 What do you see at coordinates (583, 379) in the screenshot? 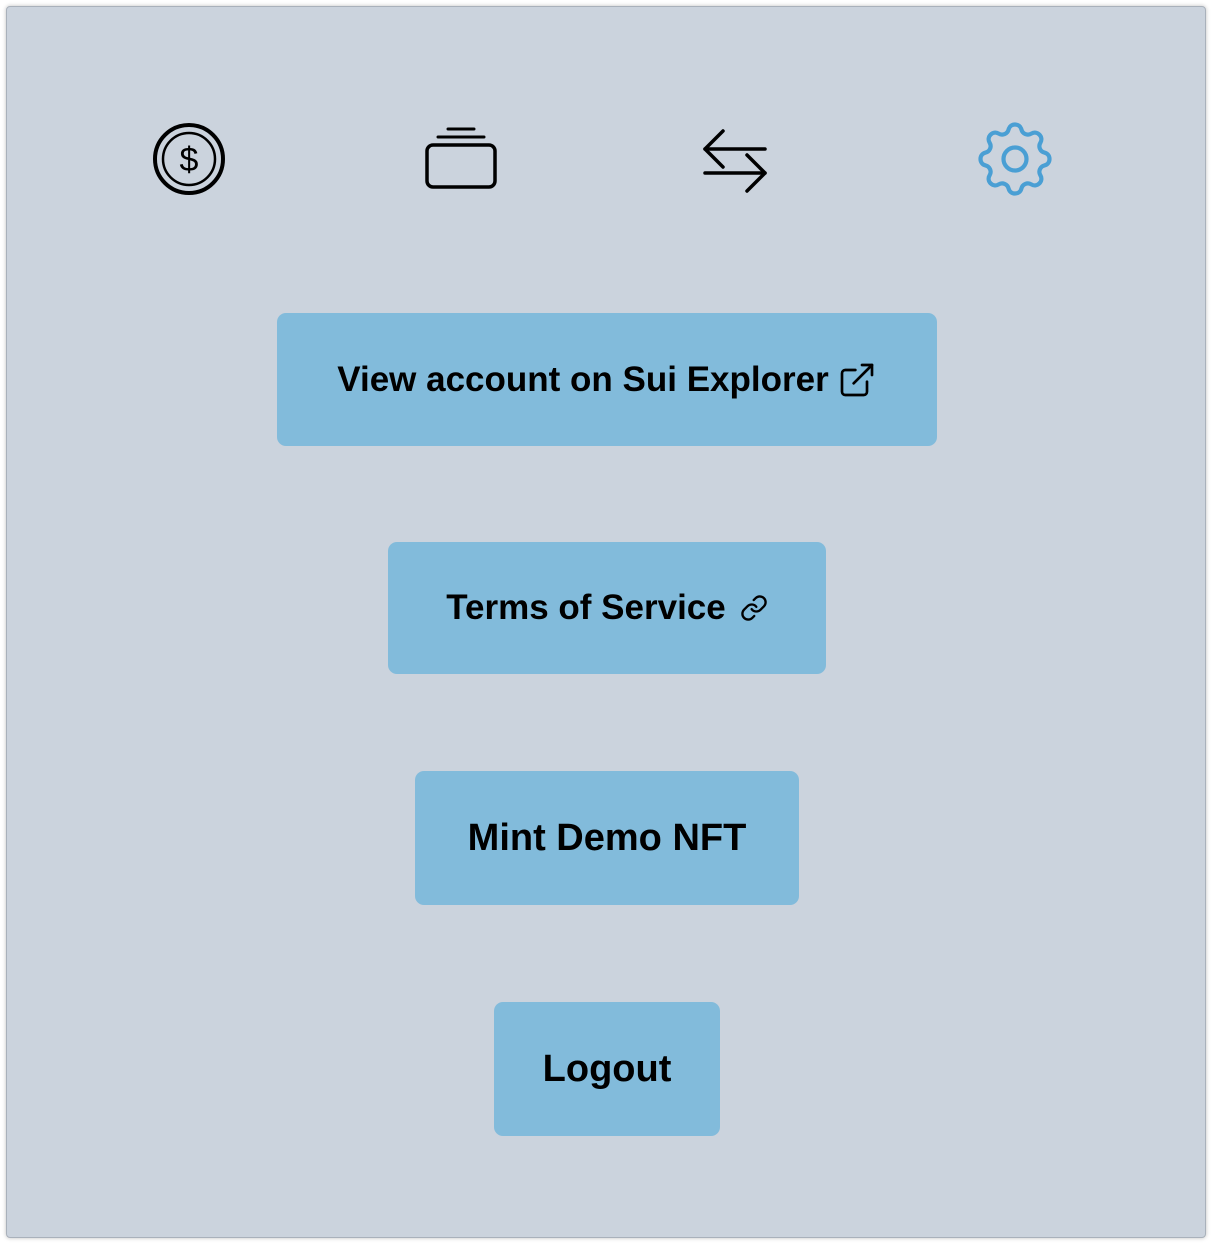
I see `view-explorer-label: View account on Sui Explorer` at bounding box center [583, 379].